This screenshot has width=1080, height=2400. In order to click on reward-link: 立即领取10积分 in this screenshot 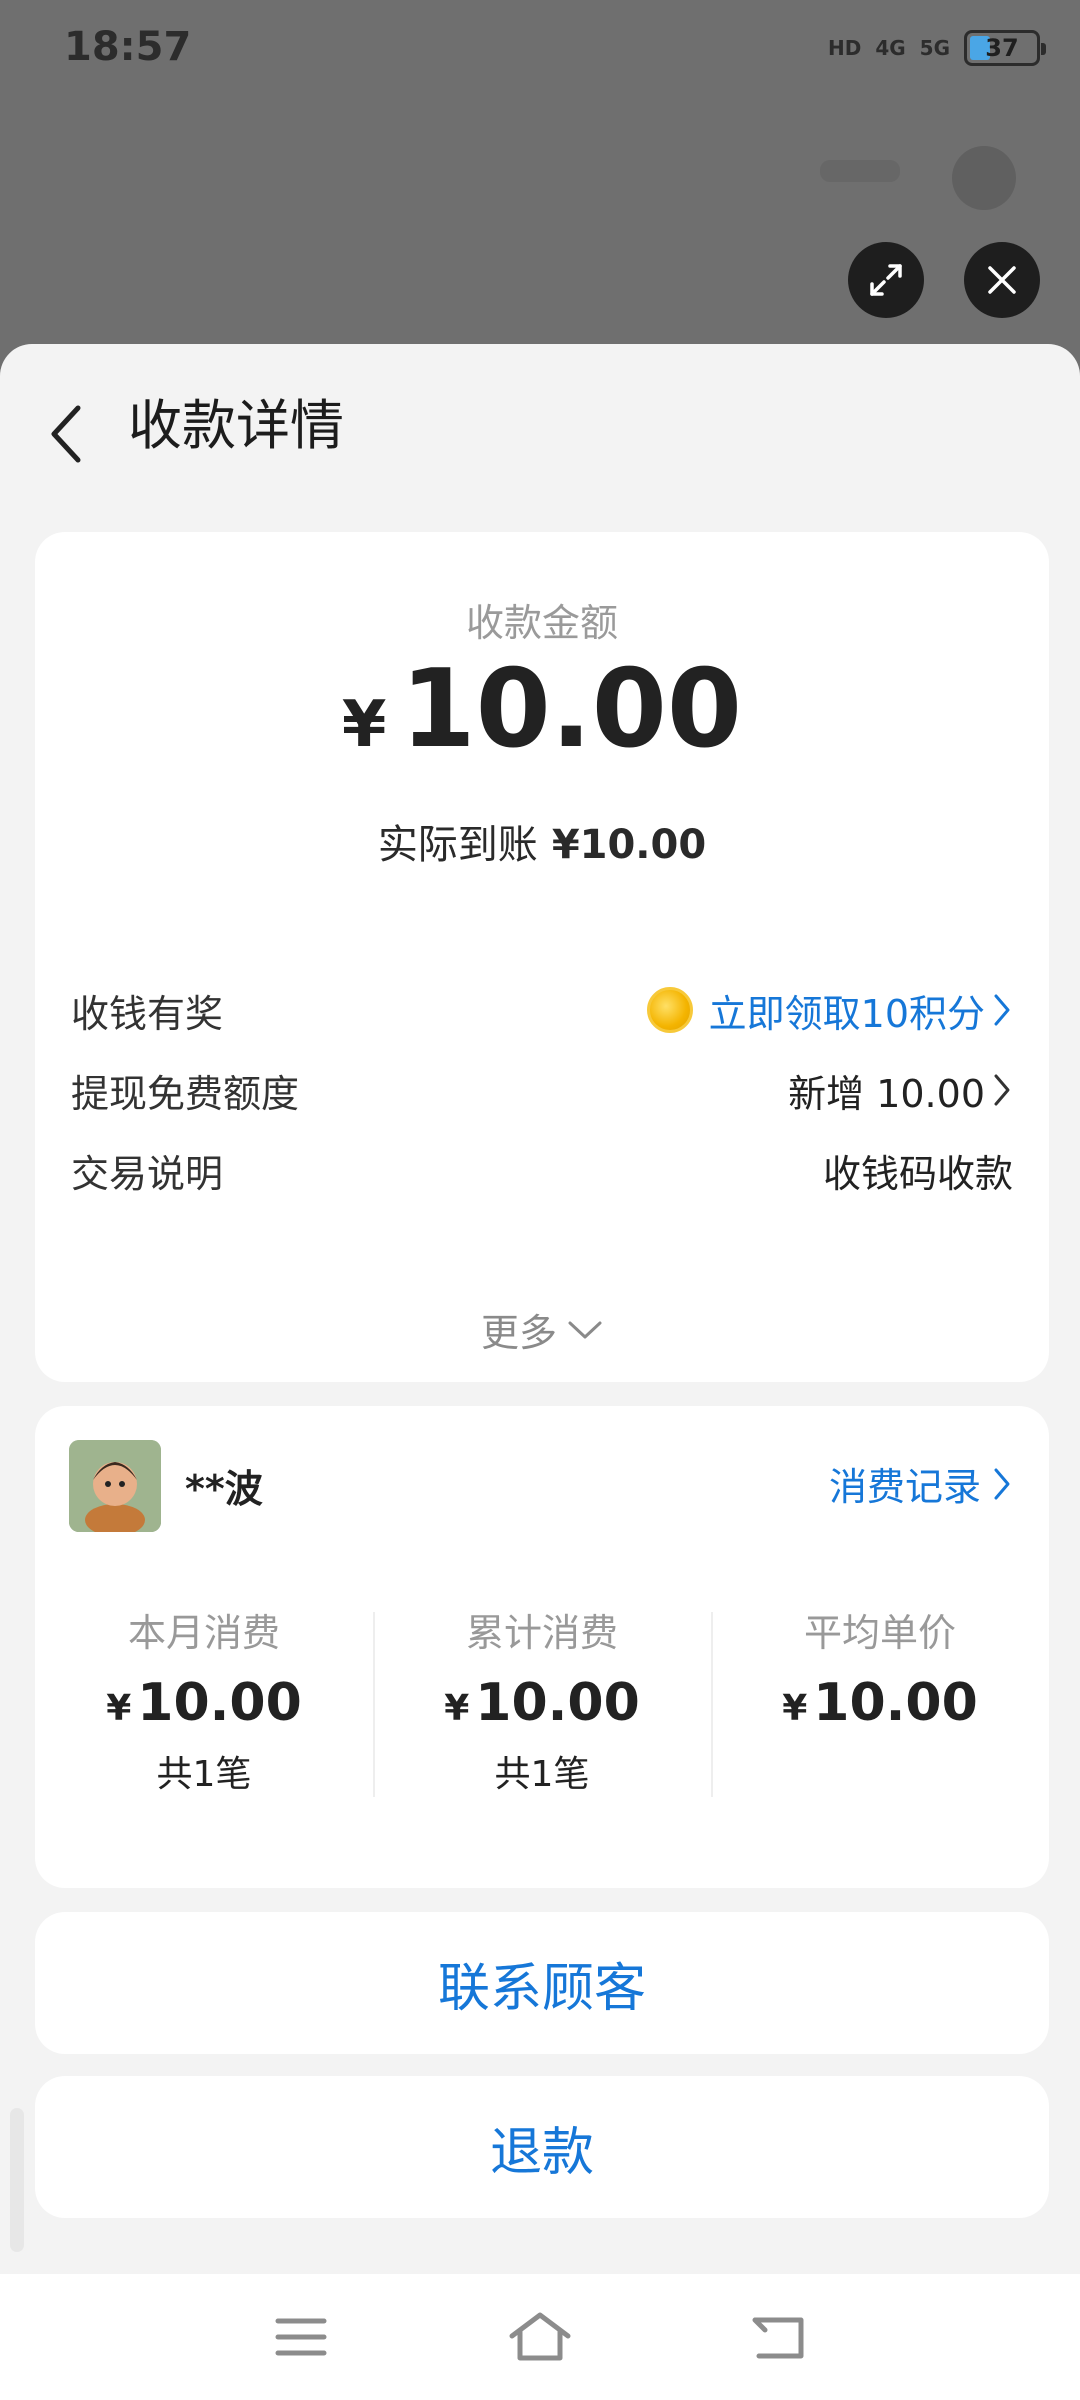, I will do `click(829, 1010)`.